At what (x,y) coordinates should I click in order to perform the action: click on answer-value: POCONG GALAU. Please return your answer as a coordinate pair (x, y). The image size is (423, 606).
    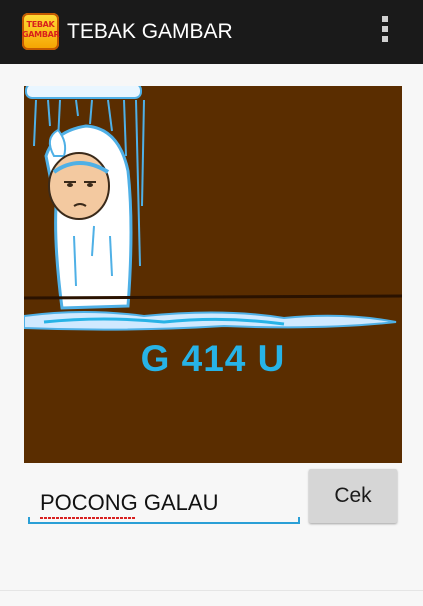
    Looking at the image, I should click on (129, 503).